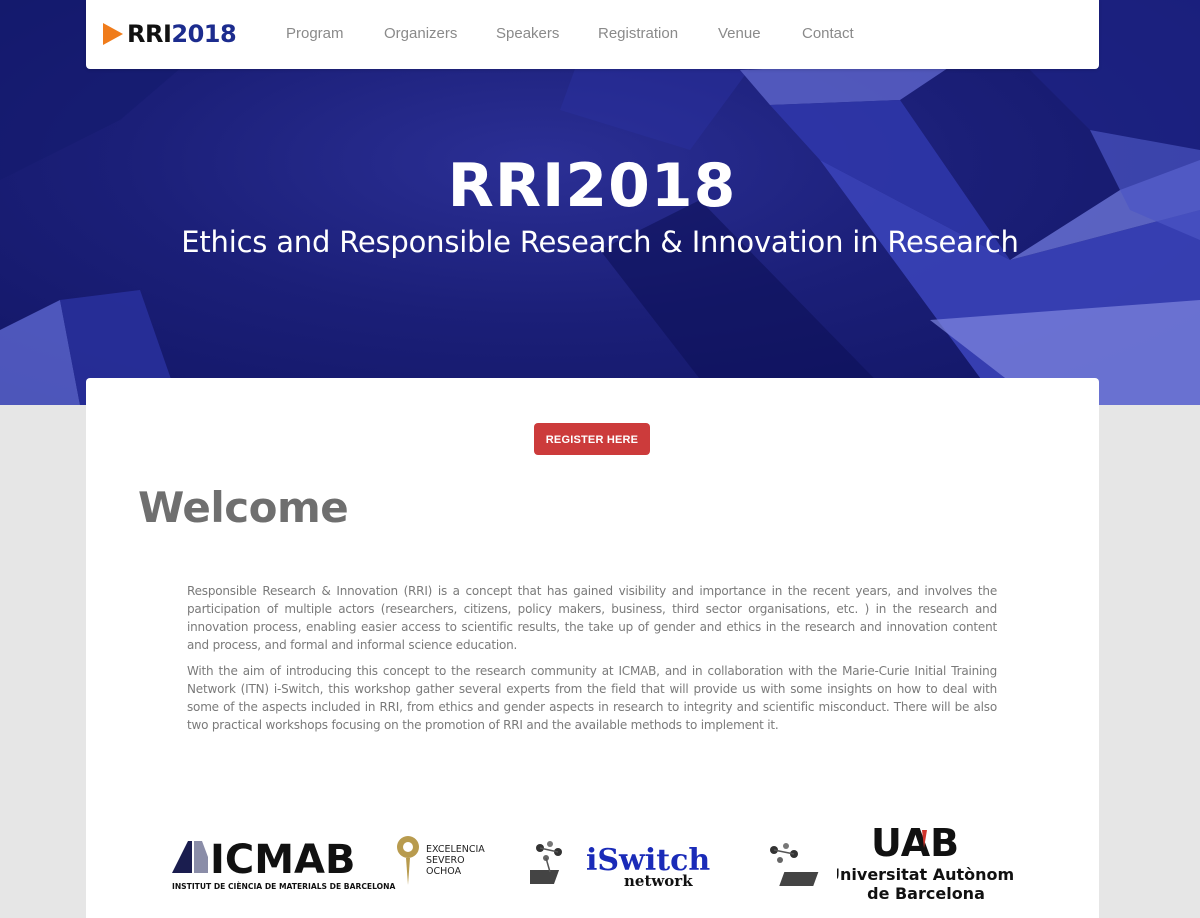 The height and width of the screenshot is (918, 1200). I want to click on nav-link-contact: Contact, so click(828, 34).